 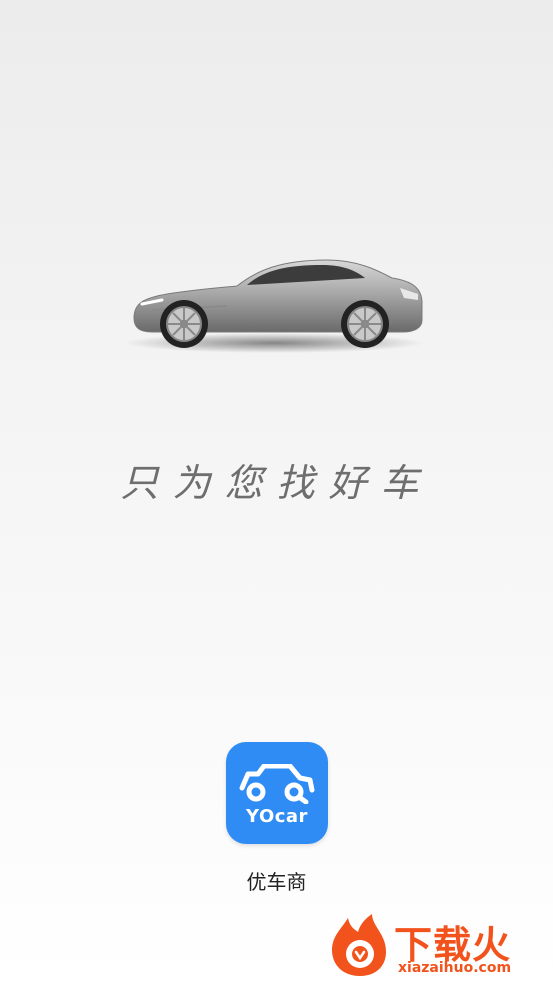 I want to click on watermark: 下载火 xiazaihuo.com, so click(x=439, y=946).